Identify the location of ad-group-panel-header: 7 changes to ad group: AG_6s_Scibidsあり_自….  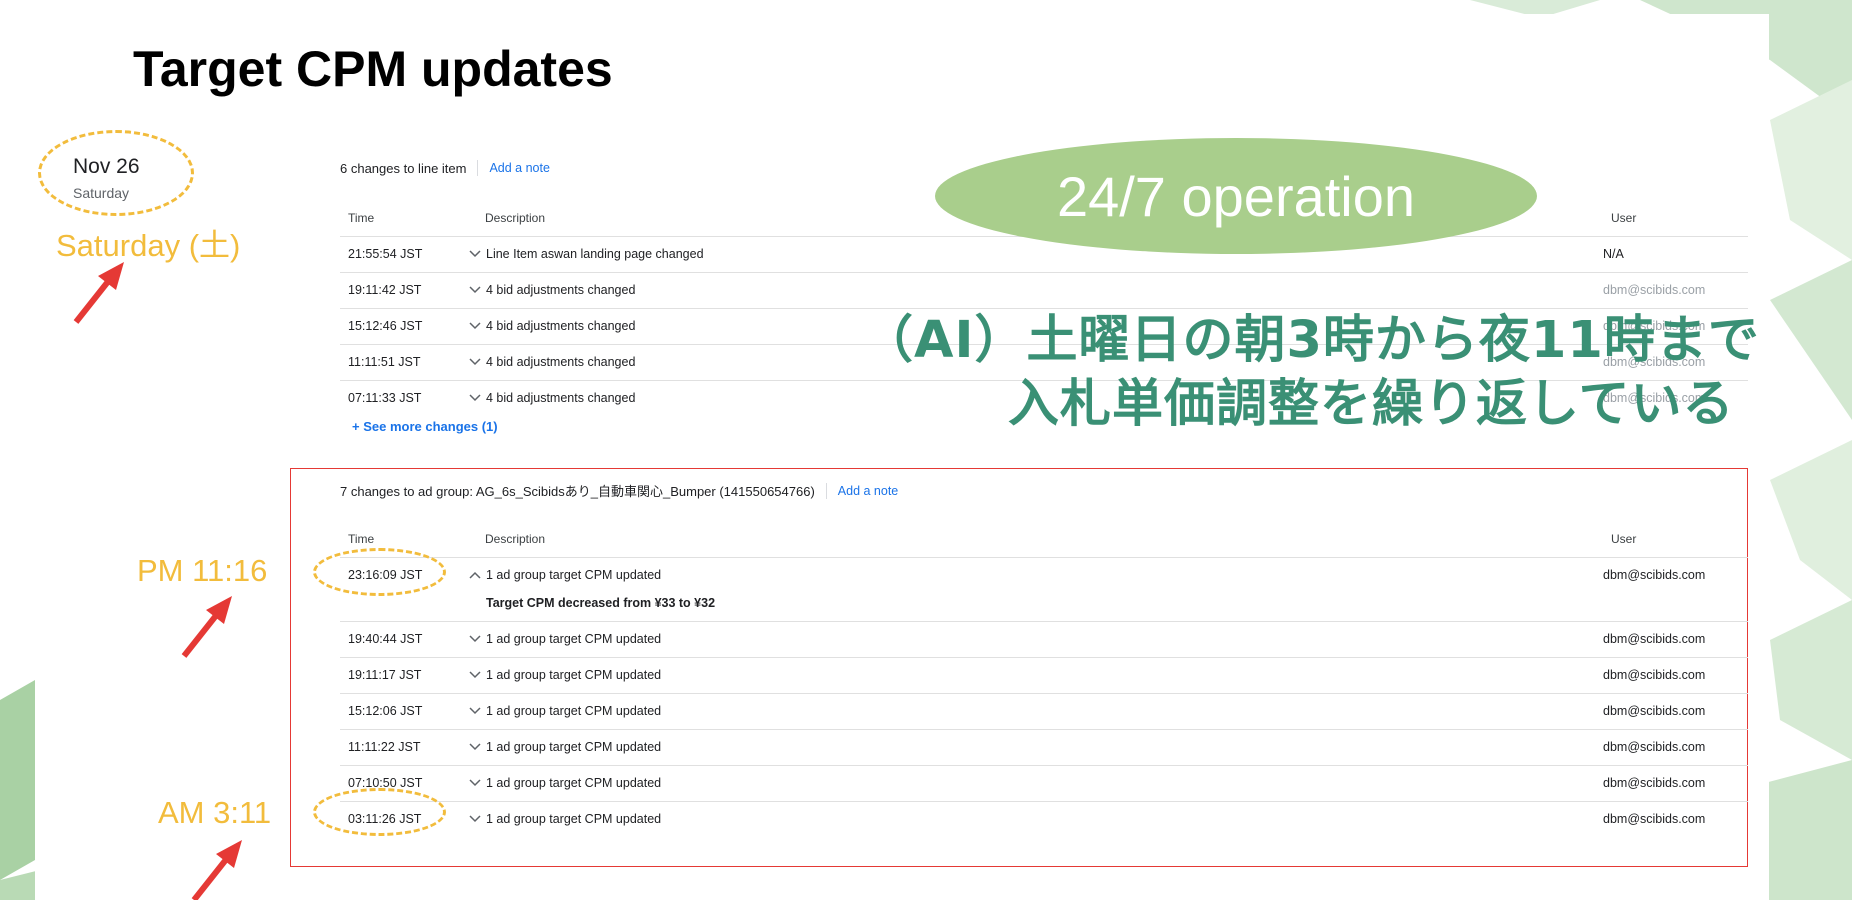
(619, 490).